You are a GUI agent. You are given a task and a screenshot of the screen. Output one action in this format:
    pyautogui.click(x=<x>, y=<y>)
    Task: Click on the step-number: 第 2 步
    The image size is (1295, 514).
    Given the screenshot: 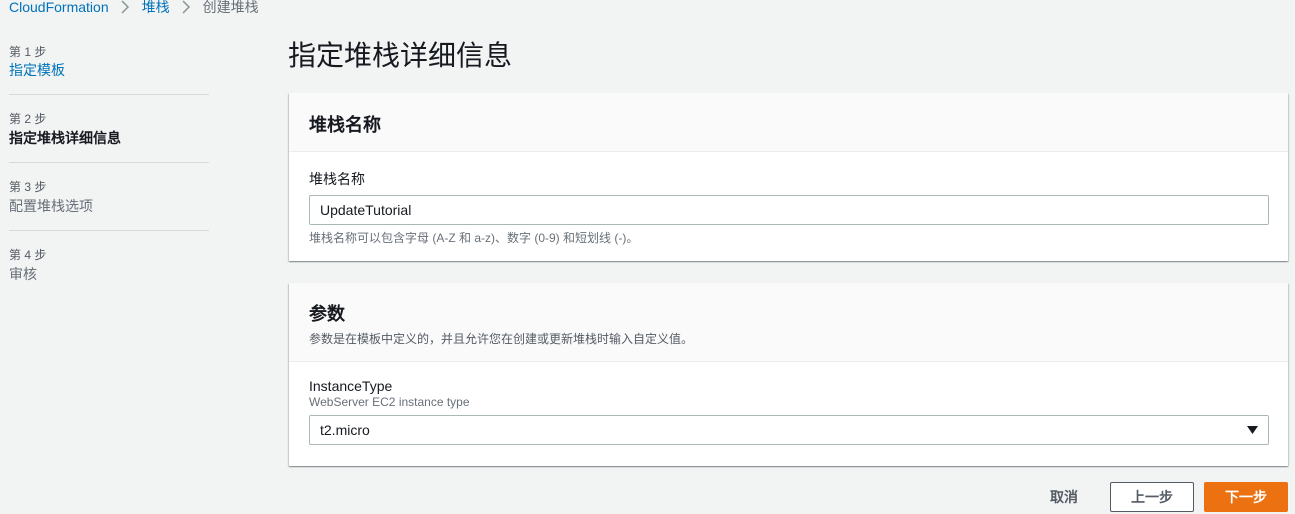 What is the action you would take?
    pyautogui.click(x=28, y=119)
    